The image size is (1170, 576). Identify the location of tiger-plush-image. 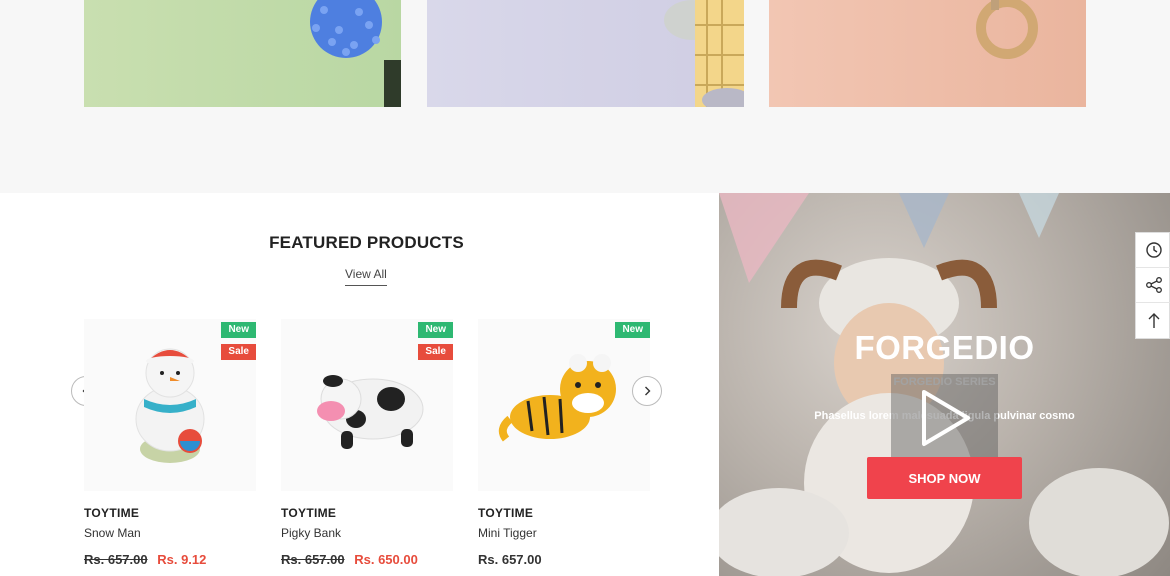
(557, 398).